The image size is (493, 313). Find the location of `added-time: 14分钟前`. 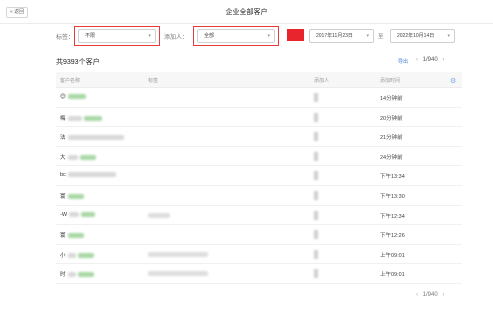

added-time: 14分钟前 is located at coordinates (391, 99).